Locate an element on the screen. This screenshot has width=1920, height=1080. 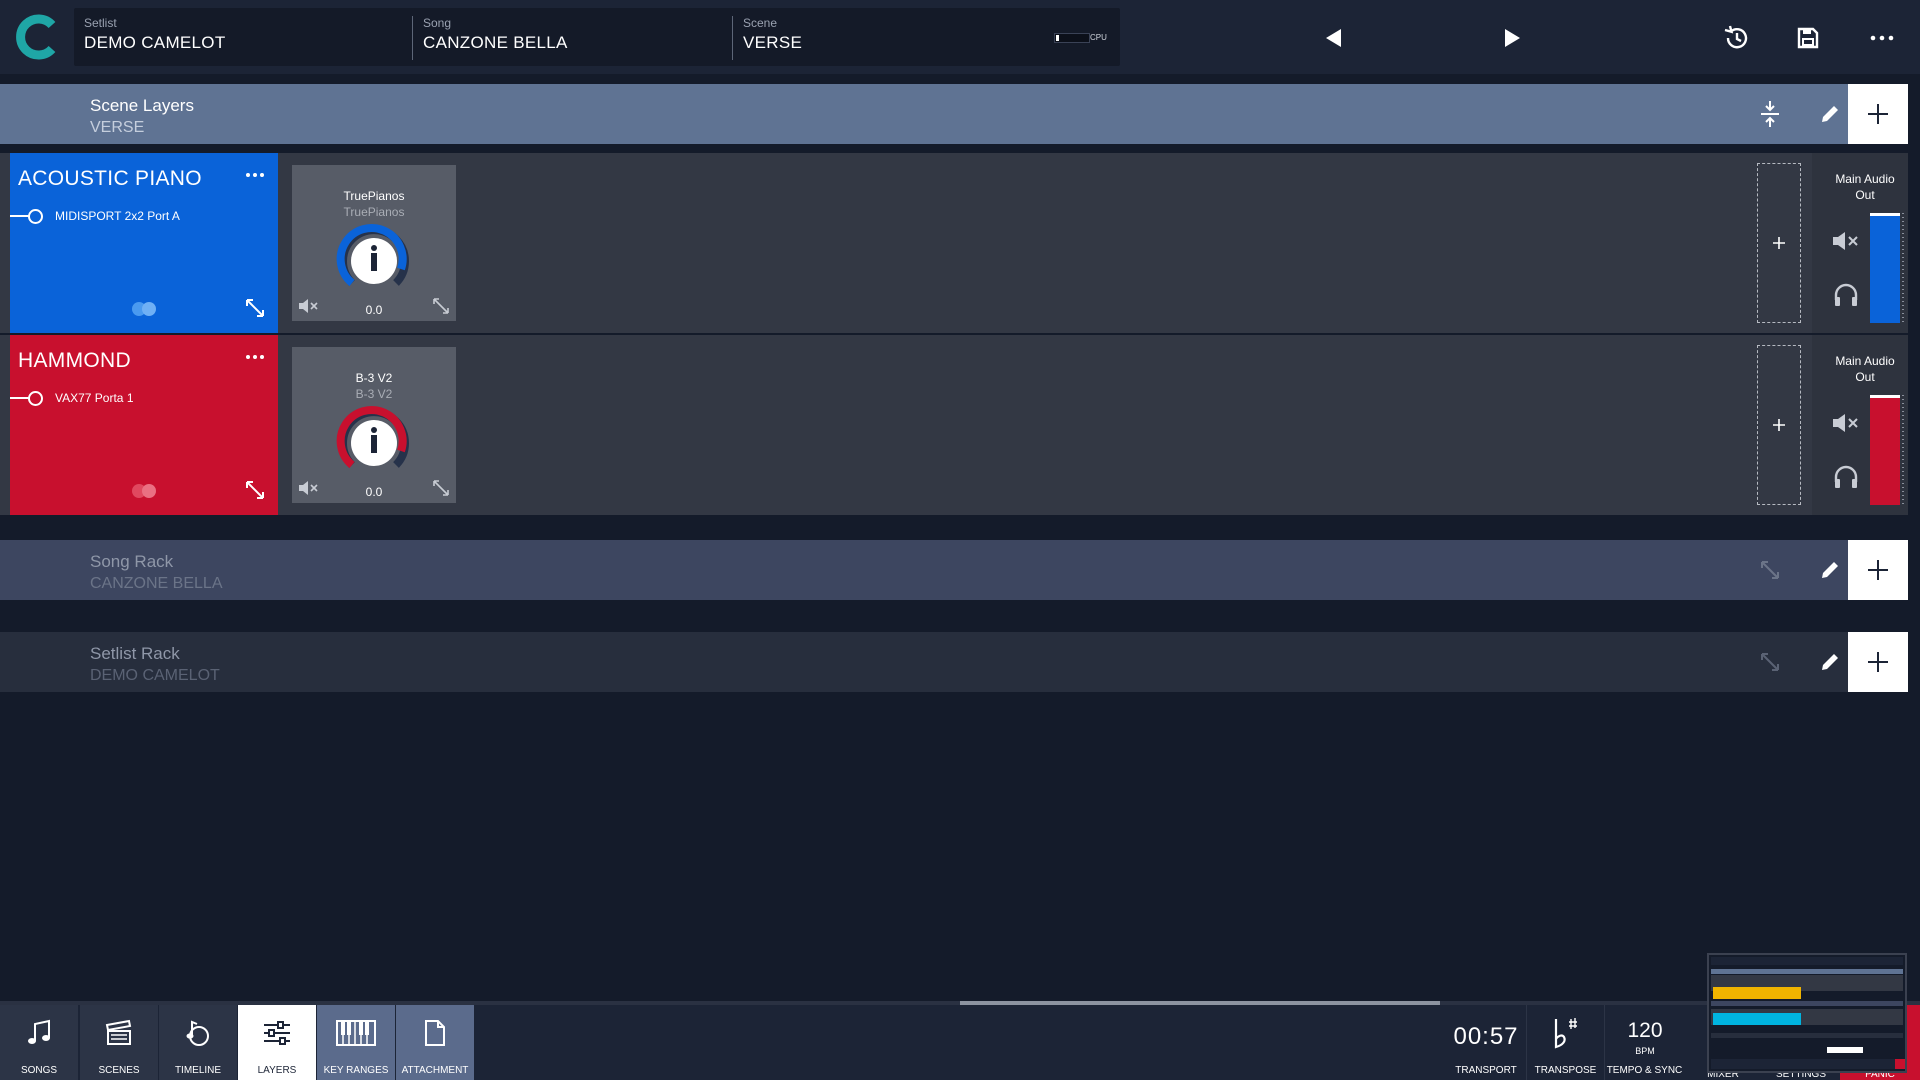
setlist-label: Setlist is located at coordinates (100, 23).